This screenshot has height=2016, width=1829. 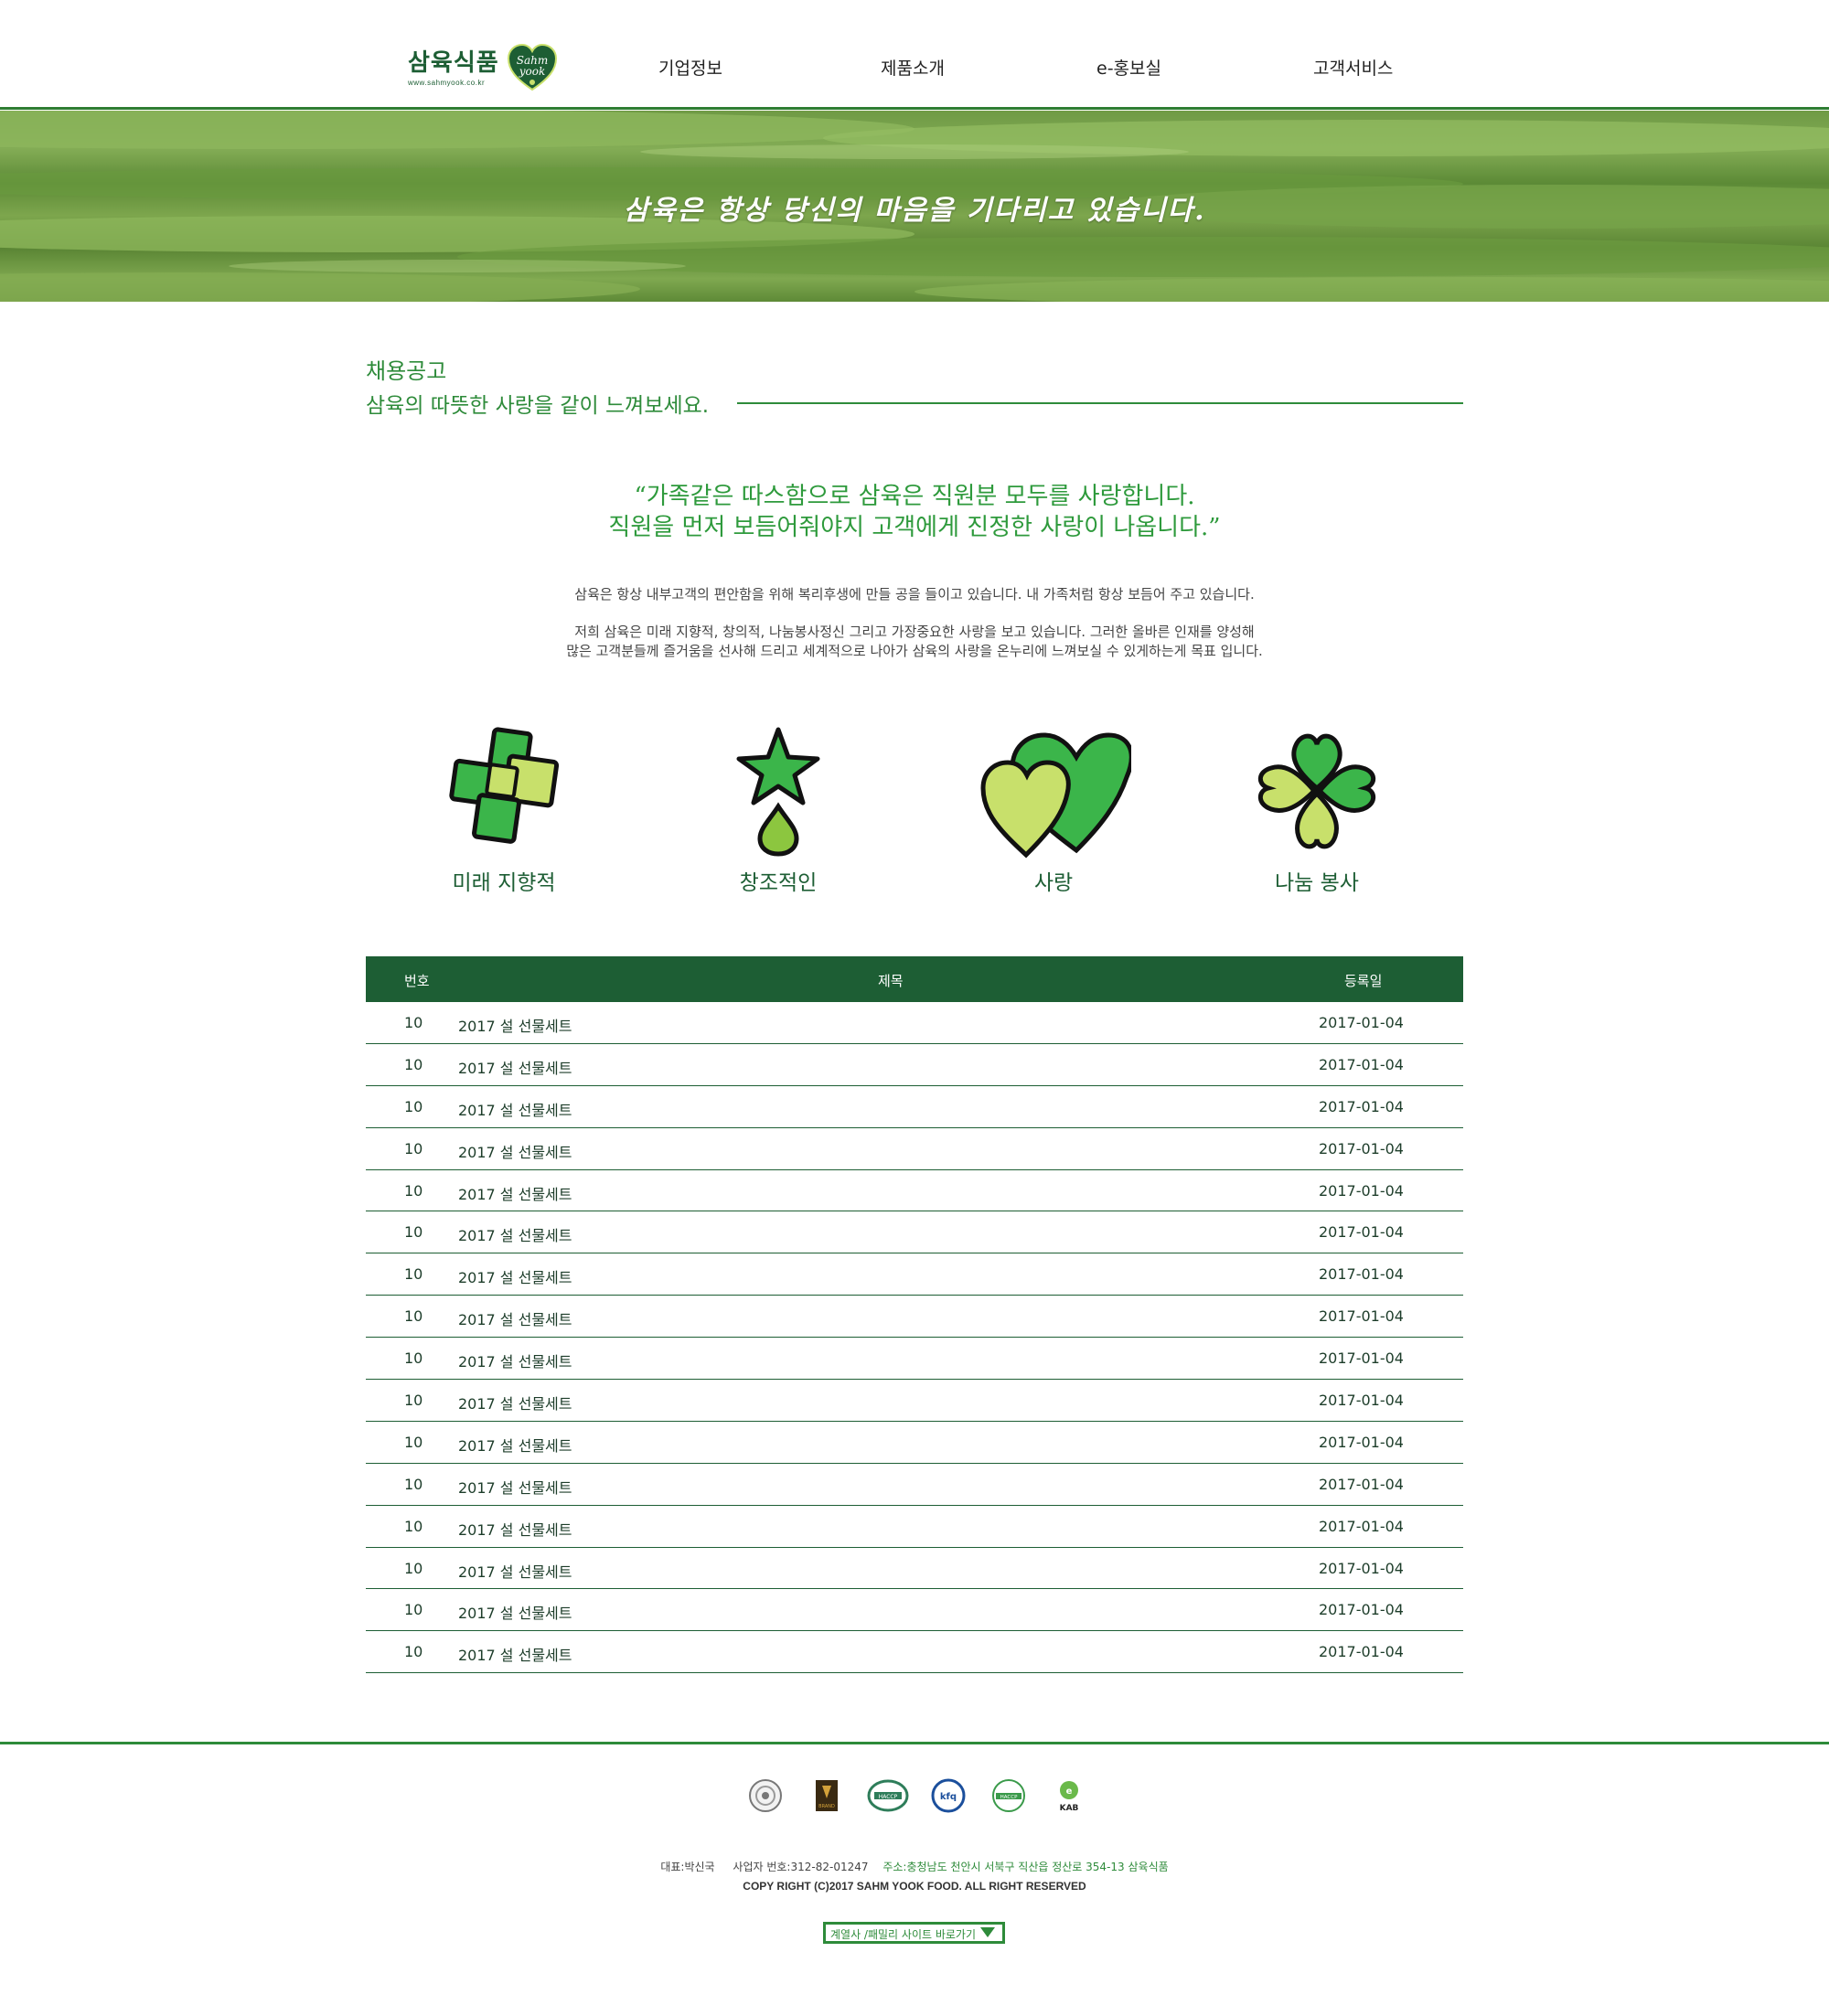 What do you see at coordinates (690, 67) in the screenshot?
I see `nav-company-info: 기업정보` at bounding box center [690, 67].